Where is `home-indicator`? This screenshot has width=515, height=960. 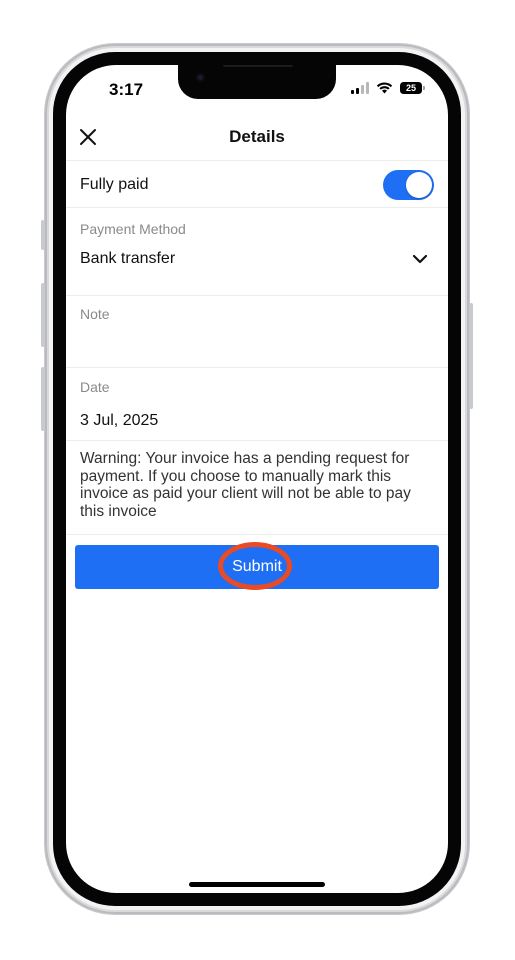
home-indicator is located at coordinates (257, 884).